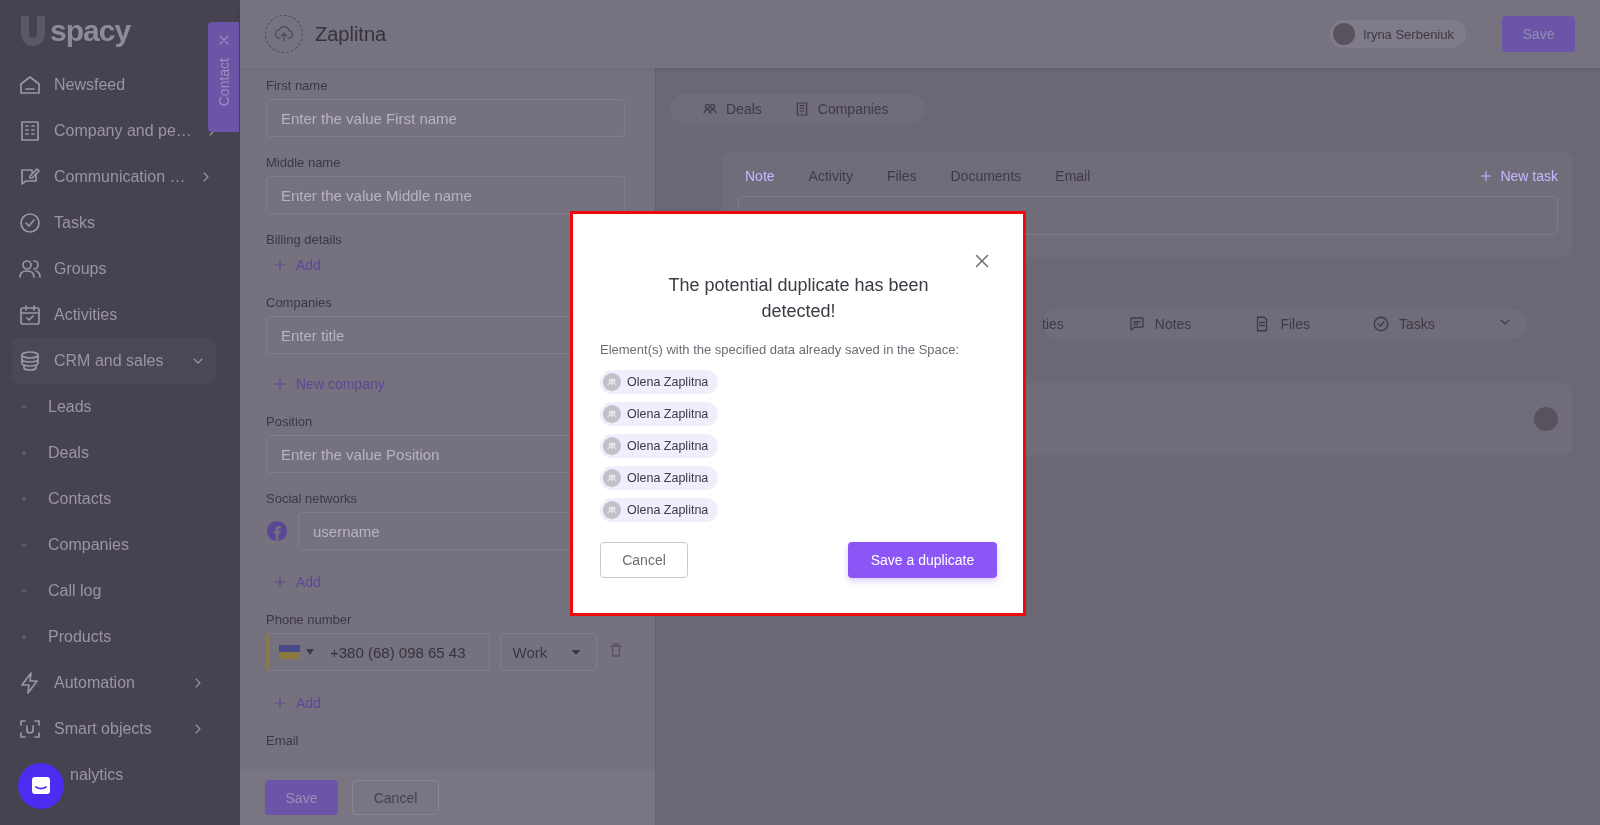 The width and height of the screenshot is (1600, 825). I want to click on input-field: Enter the value Middle name, so click(445, 195).